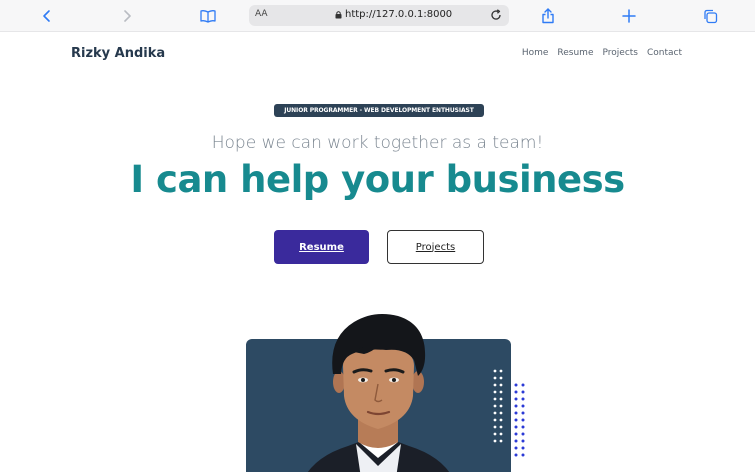  I want to click on reload-icon, so click(496, 15).